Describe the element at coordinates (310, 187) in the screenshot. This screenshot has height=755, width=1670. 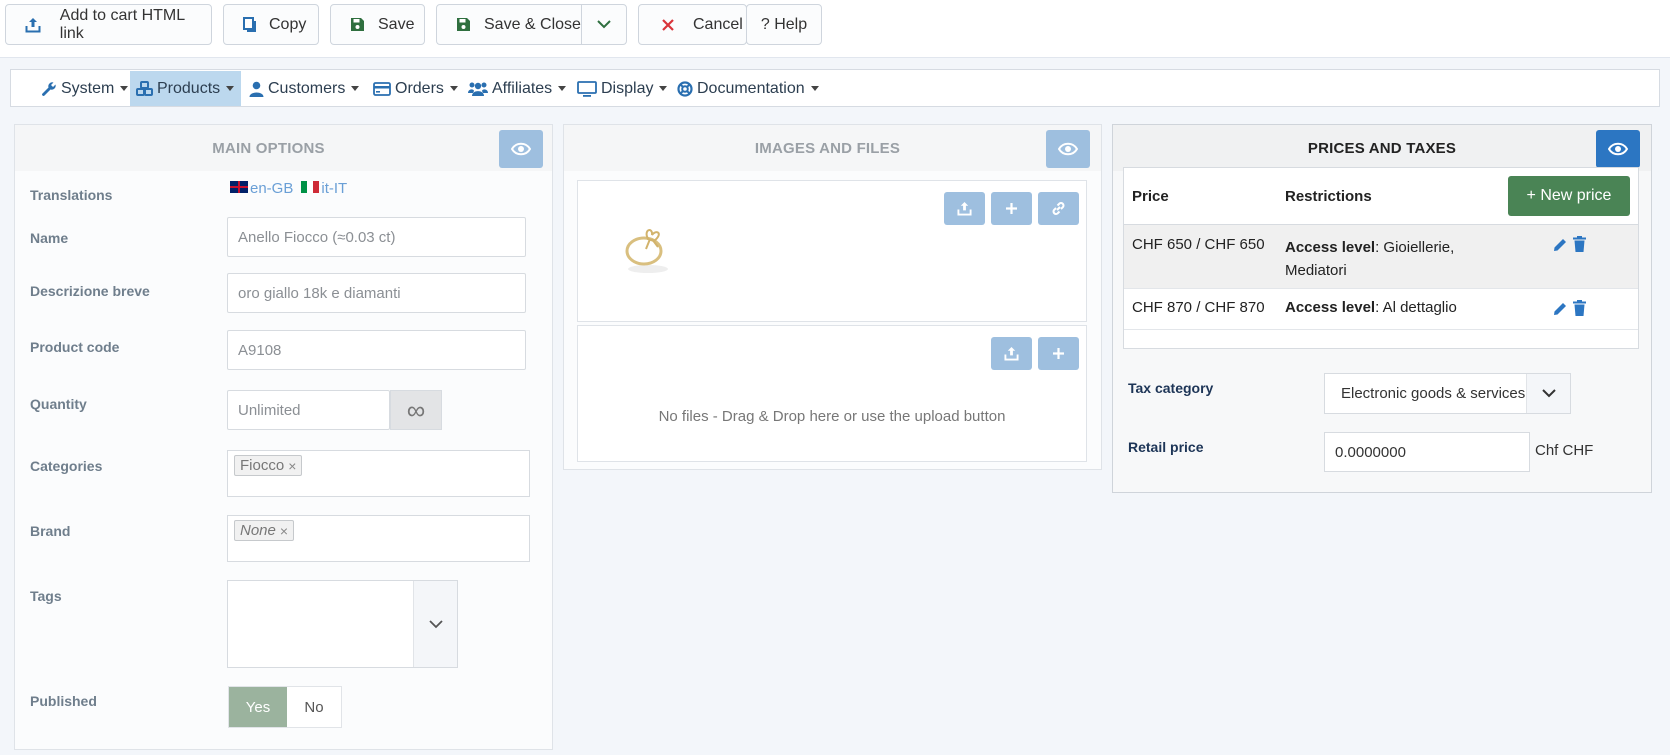
I see `flag-it-icon` at that location.